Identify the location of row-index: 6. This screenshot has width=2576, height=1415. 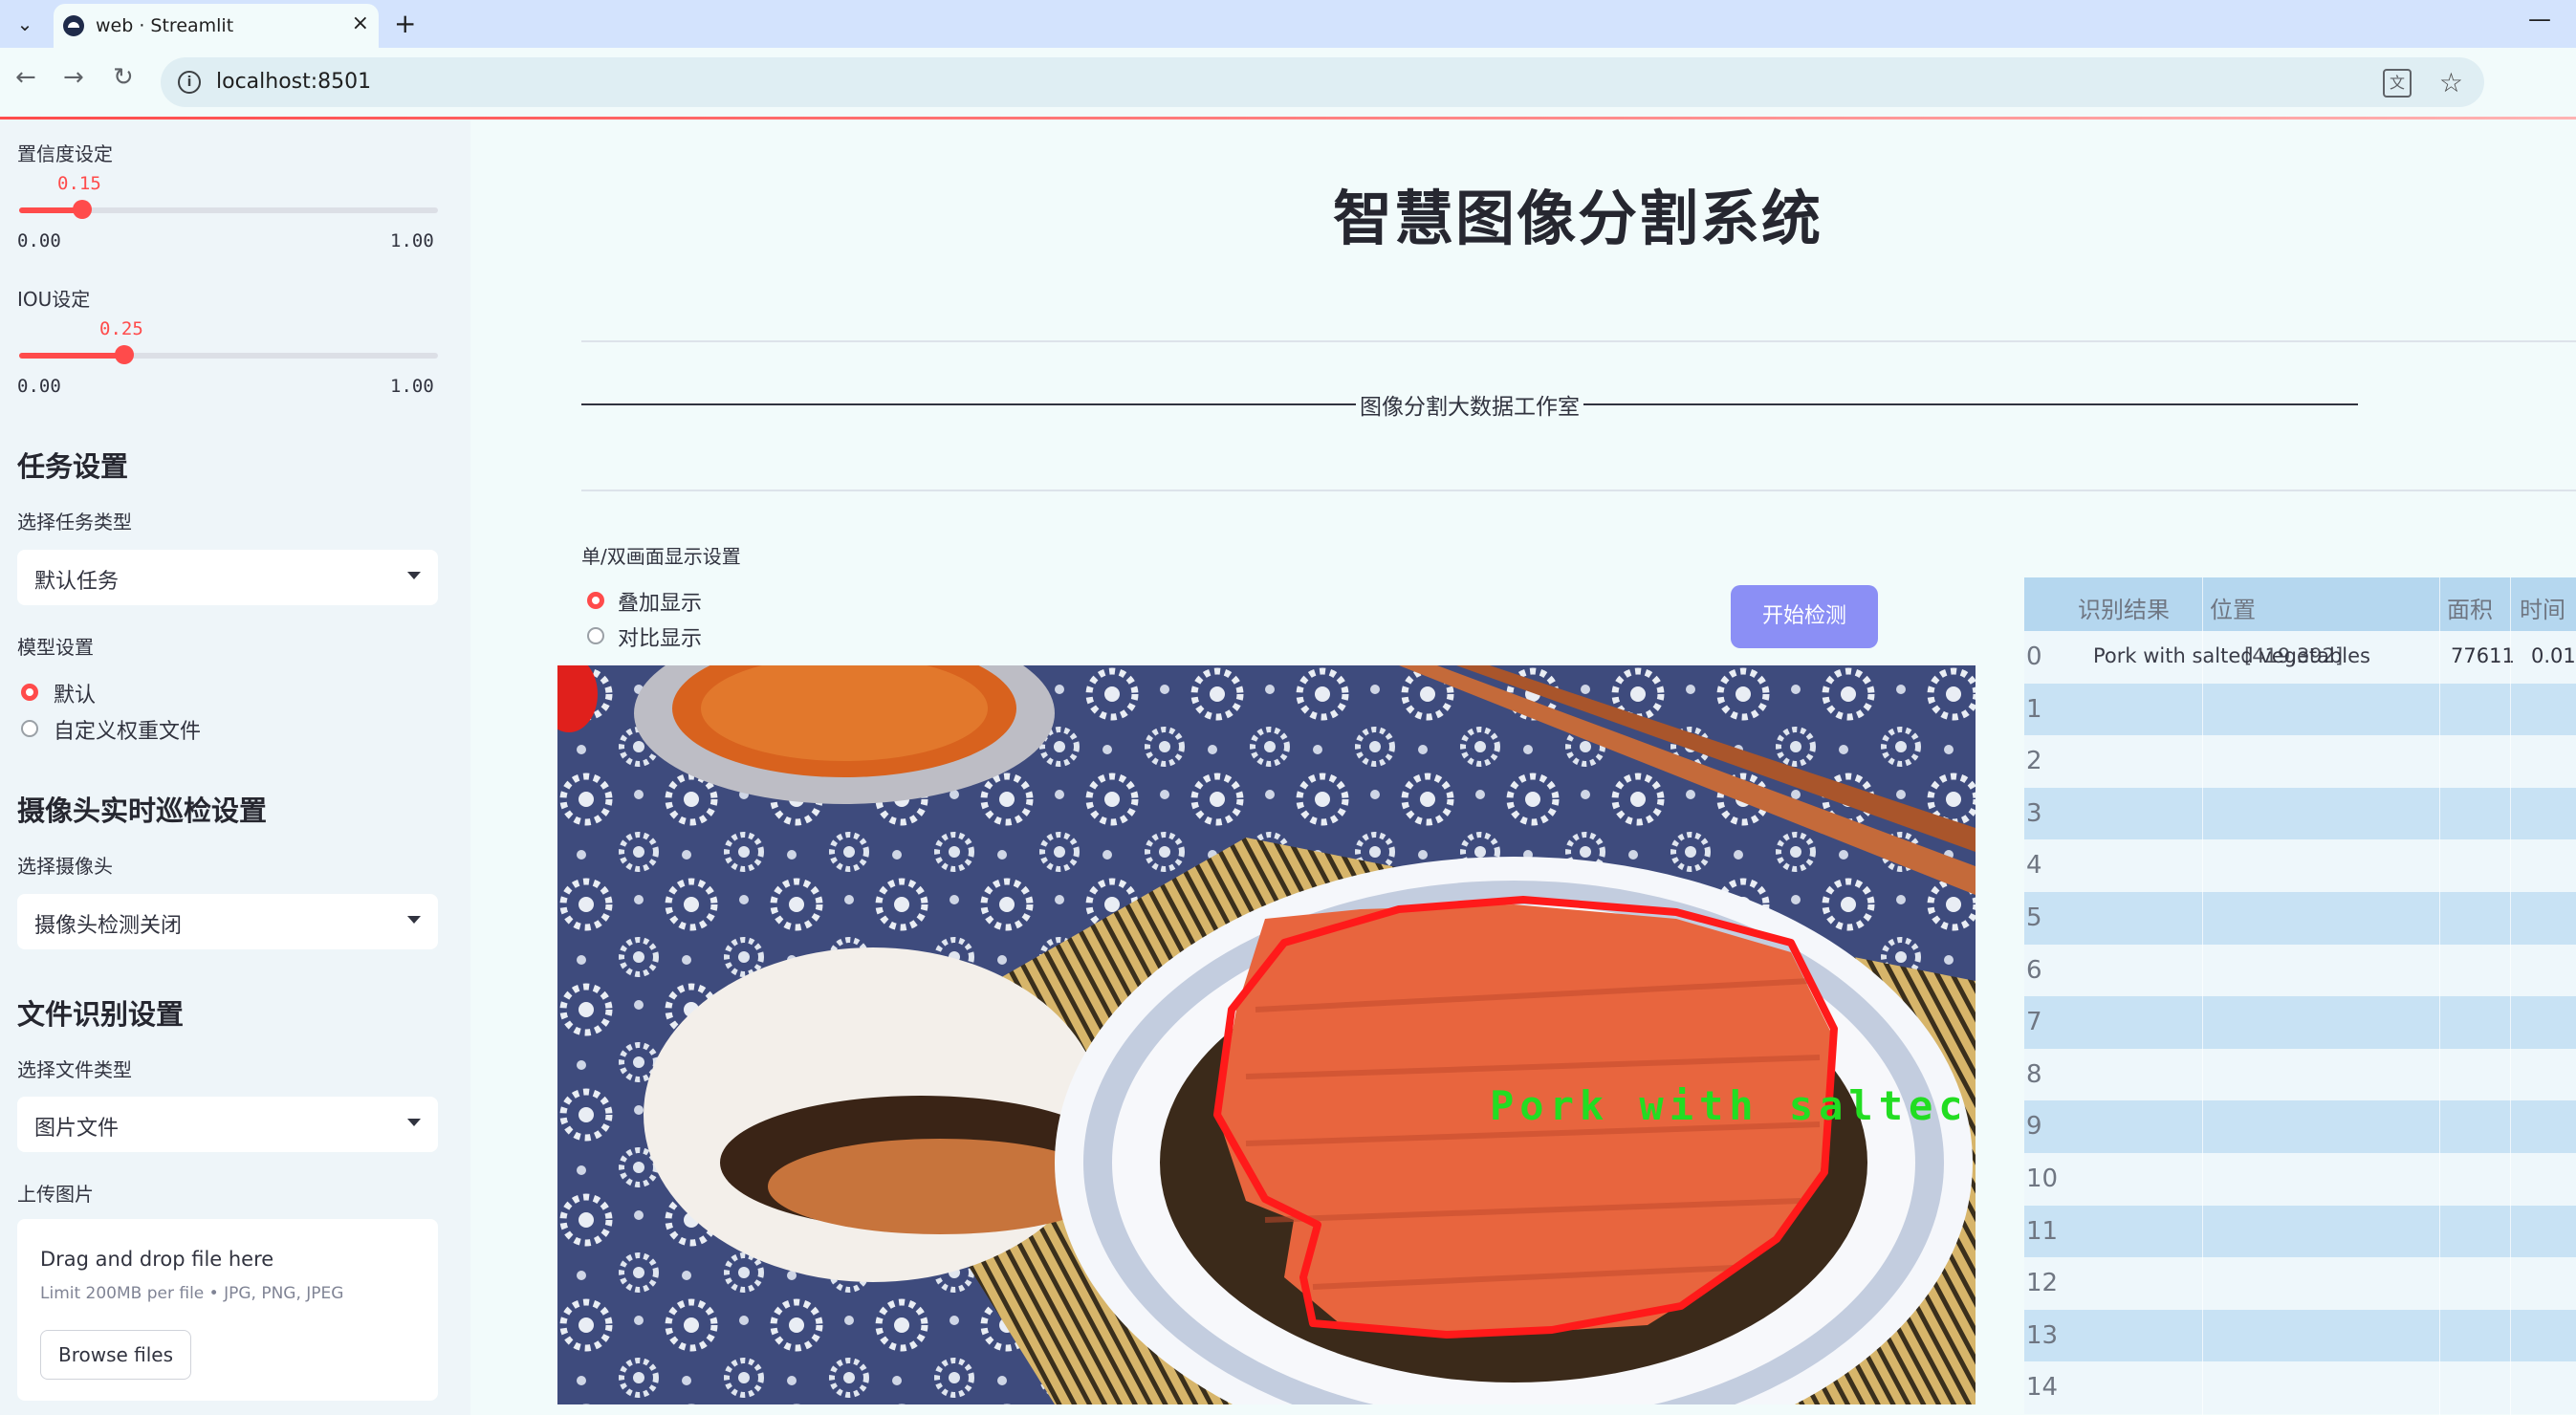
(2034, 970).